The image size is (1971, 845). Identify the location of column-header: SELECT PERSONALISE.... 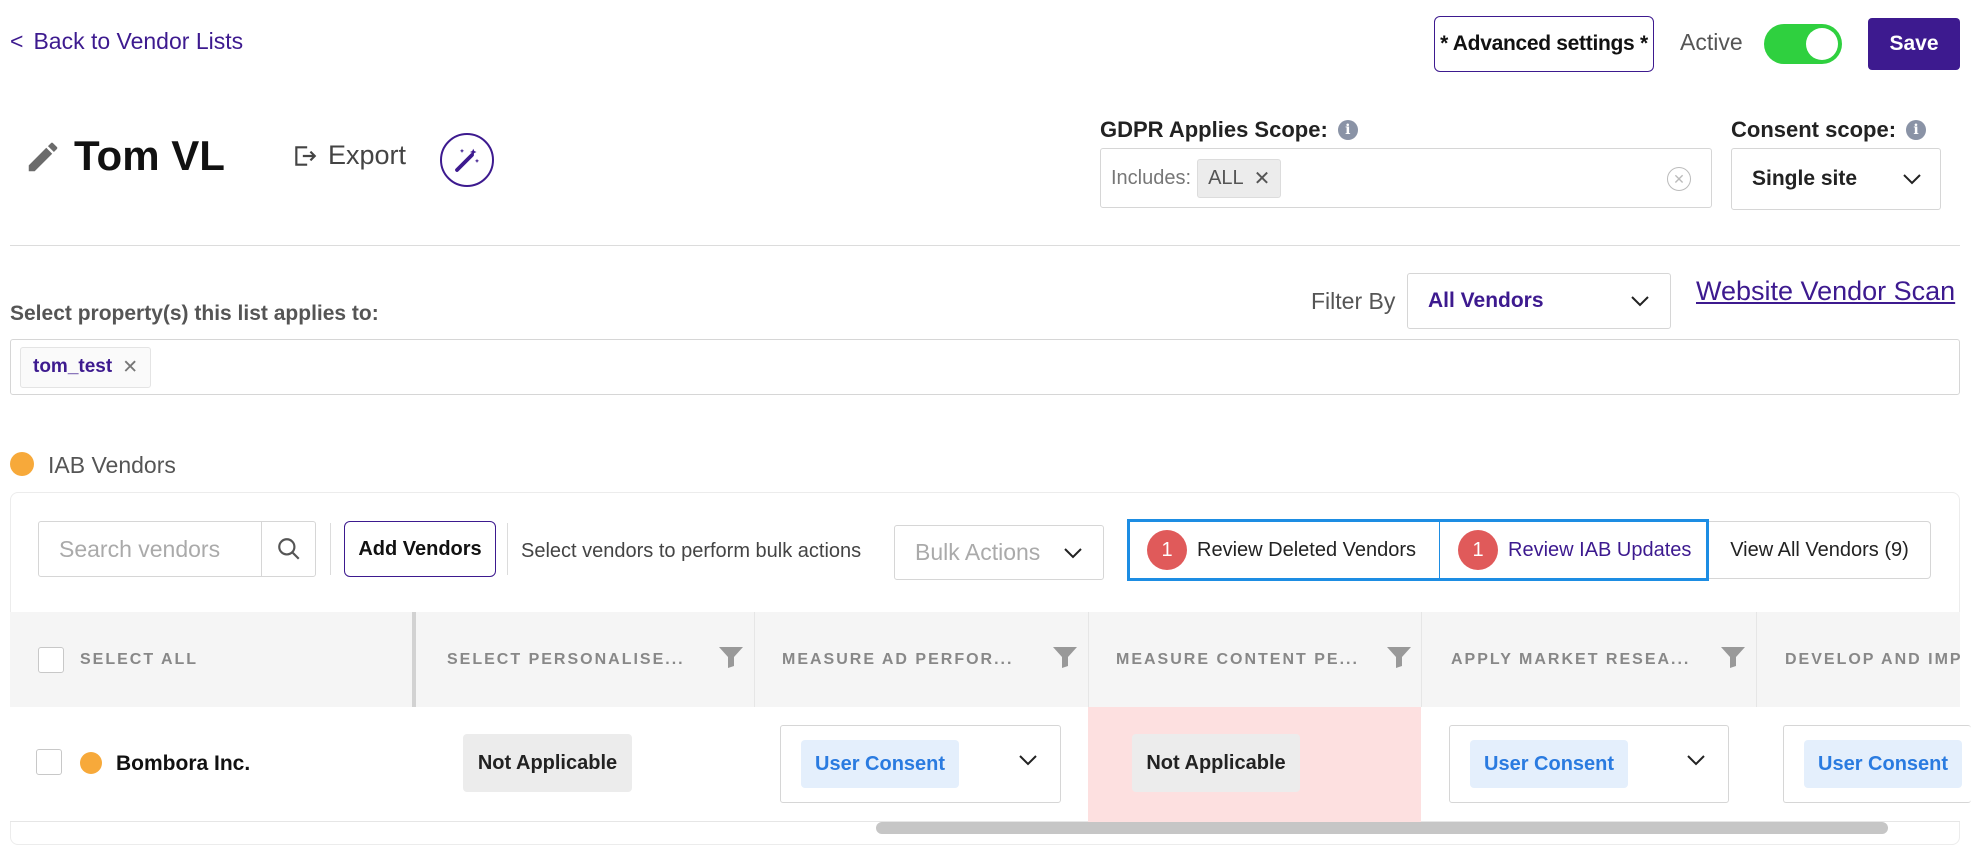
(566, 659).